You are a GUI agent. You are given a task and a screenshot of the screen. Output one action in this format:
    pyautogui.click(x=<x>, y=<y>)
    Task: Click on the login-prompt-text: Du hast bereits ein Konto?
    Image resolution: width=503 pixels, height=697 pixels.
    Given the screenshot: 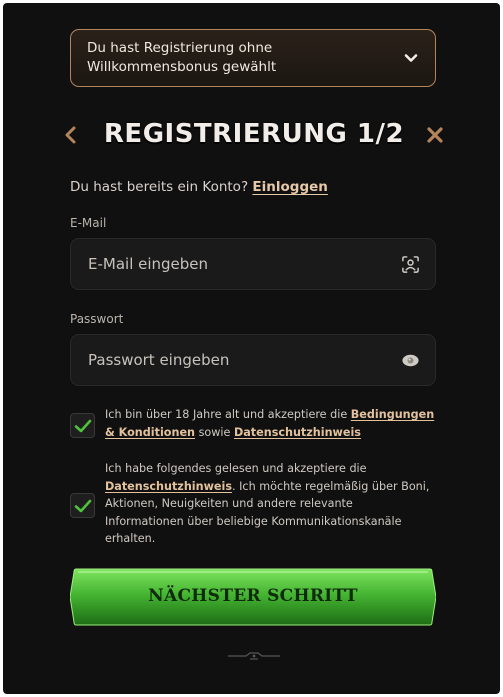 What is the action you would take?
    pyautogui.click(x=159, y=187)
    